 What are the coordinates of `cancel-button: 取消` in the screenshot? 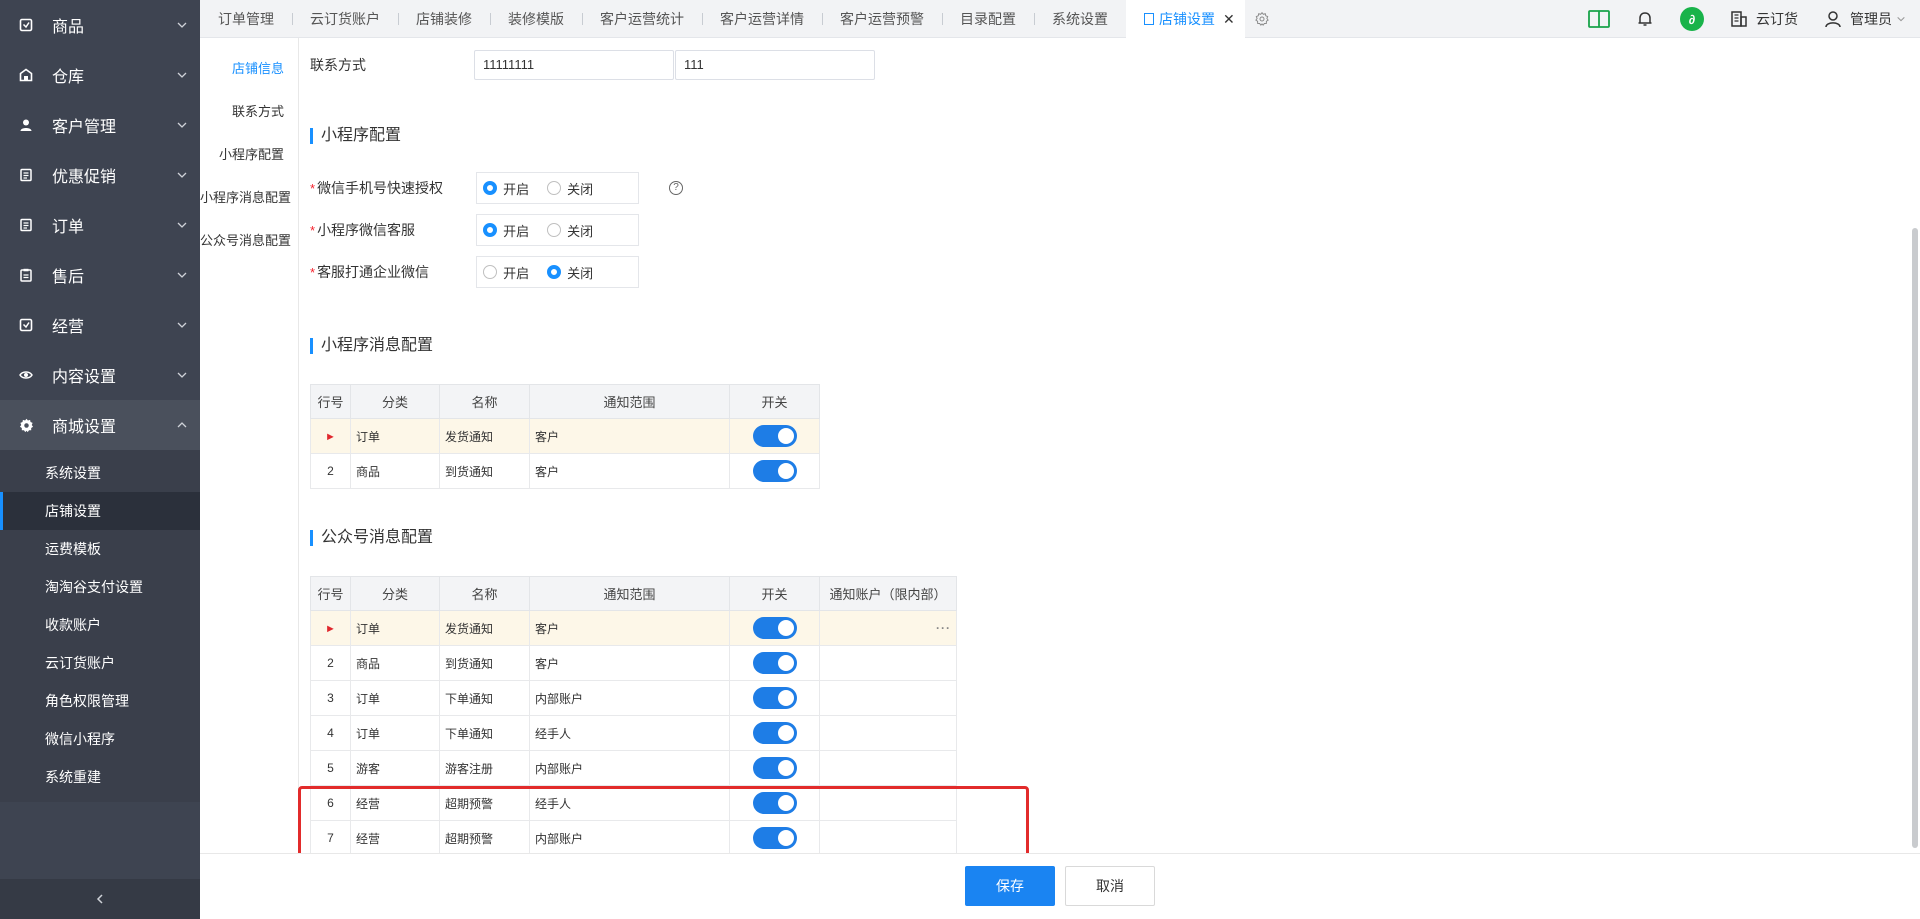 It's located at (1110, 886).